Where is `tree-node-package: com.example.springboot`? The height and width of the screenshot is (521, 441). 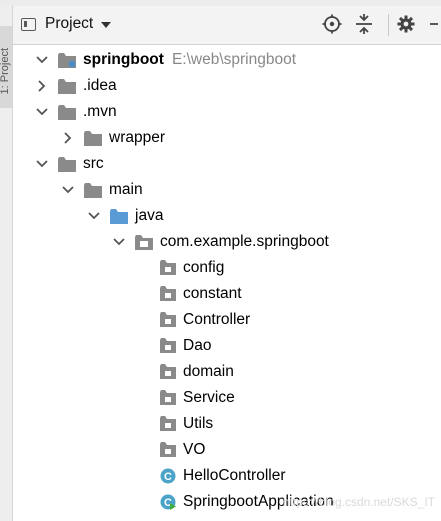
tree-node-package: com.example.springboot is located at coordinates (227, 242).